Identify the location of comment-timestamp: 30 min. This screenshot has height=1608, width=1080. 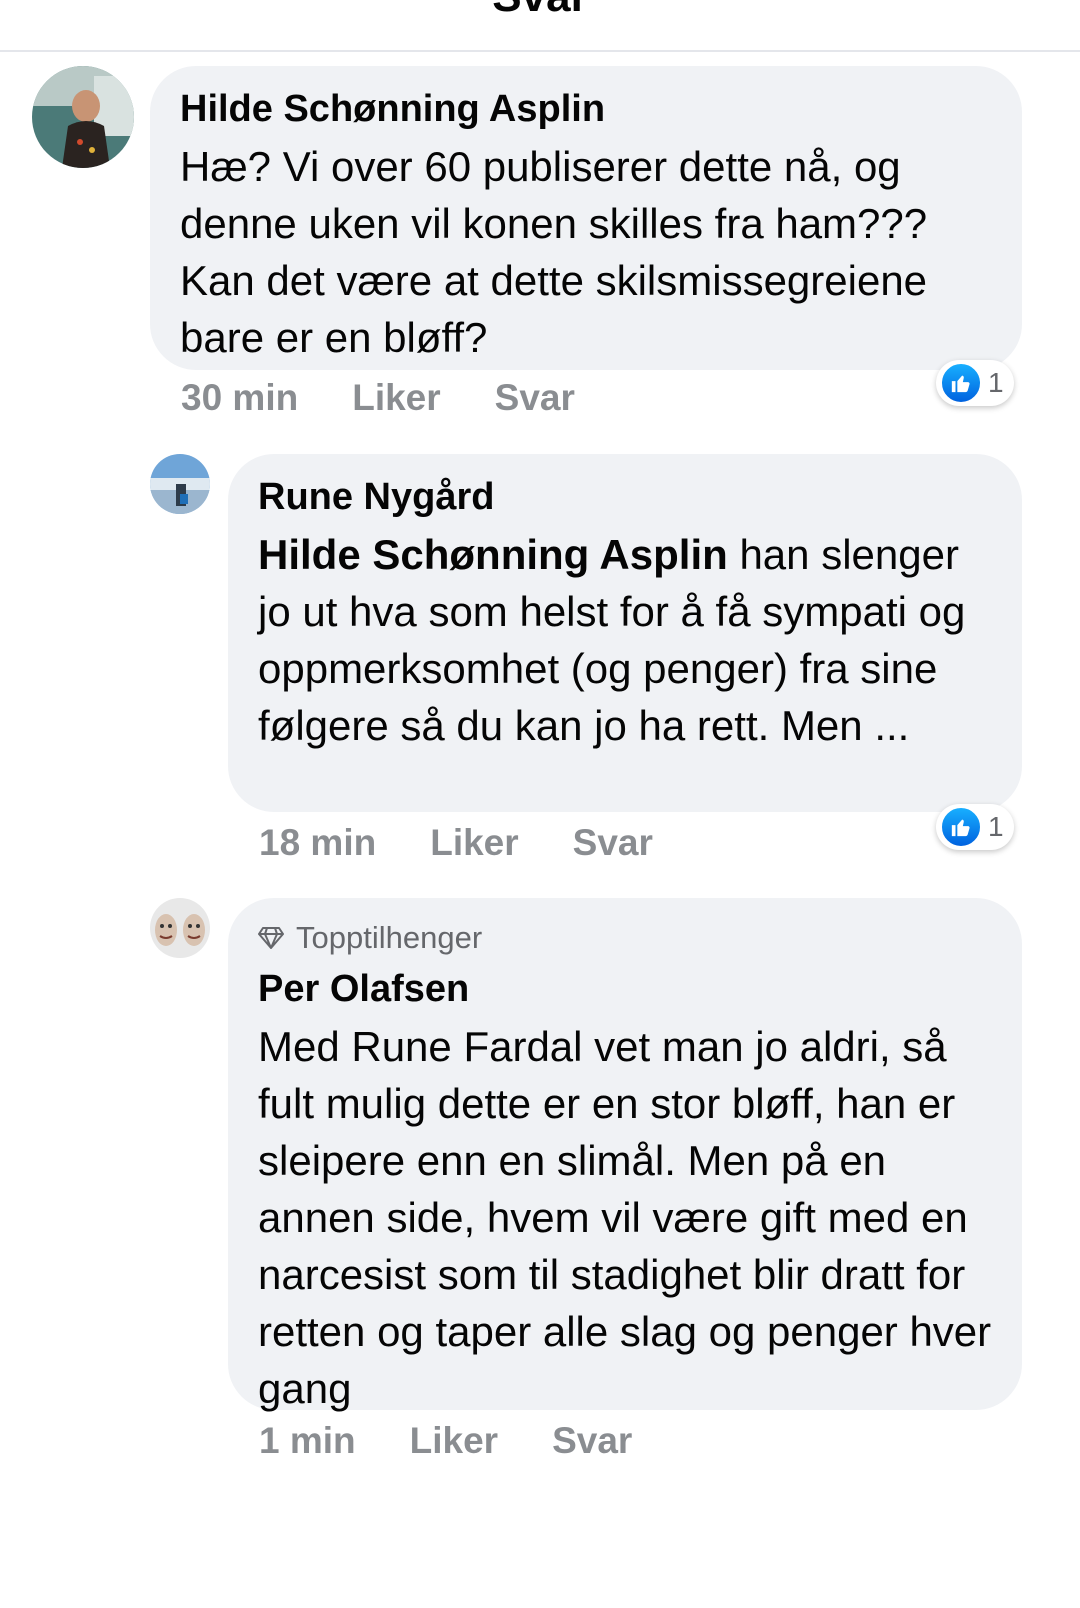
(239, 398).